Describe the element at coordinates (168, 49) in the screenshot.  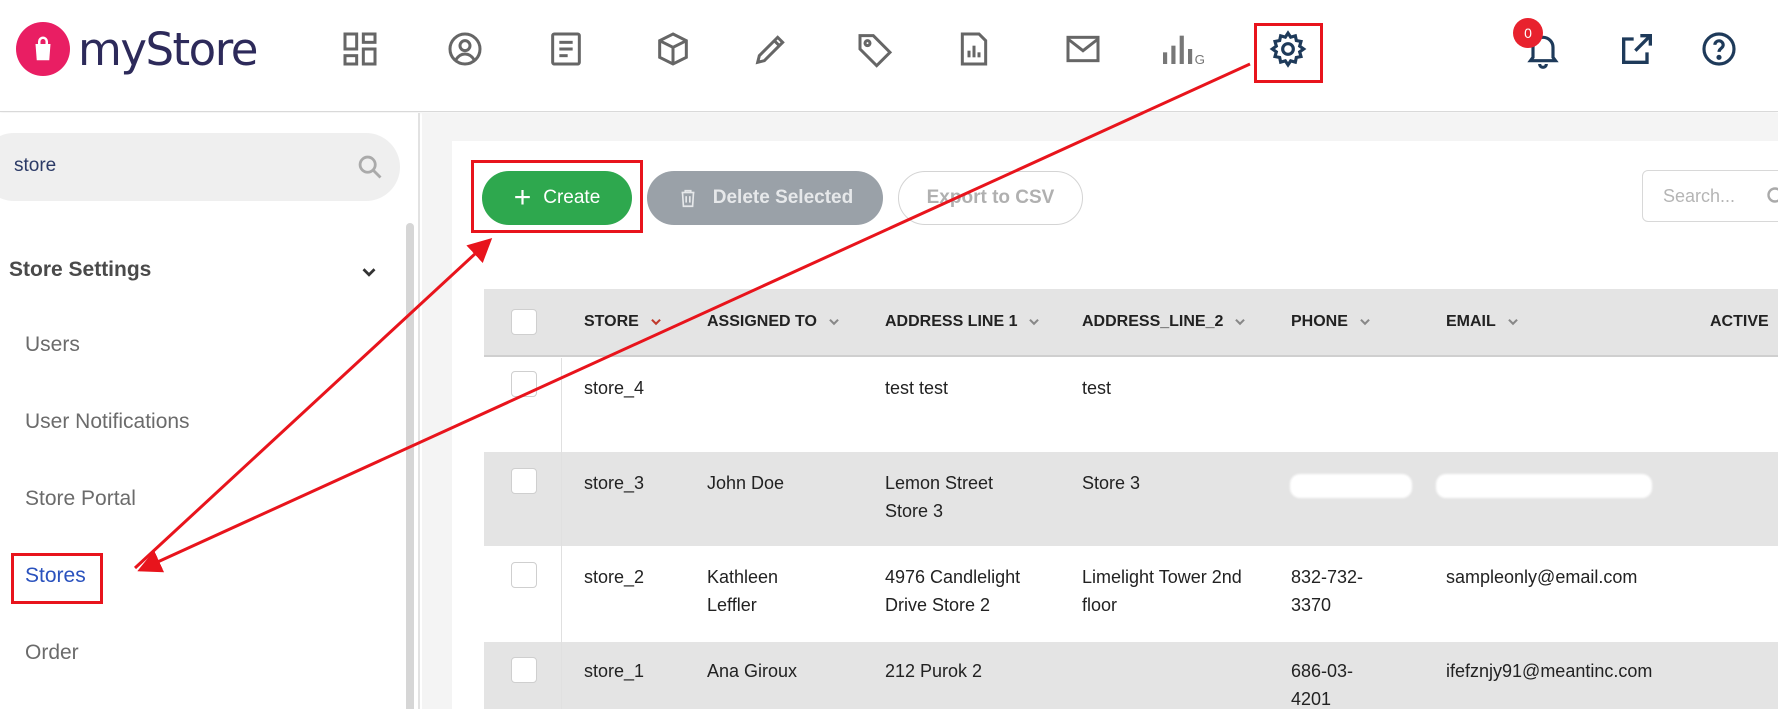
I see `logo-text: myStore` at that location.